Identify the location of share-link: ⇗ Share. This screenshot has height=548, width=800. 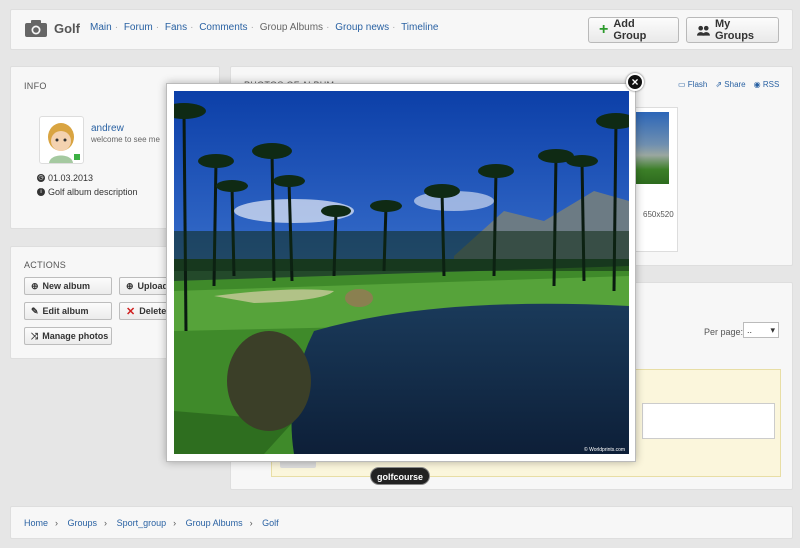
(730, 84).